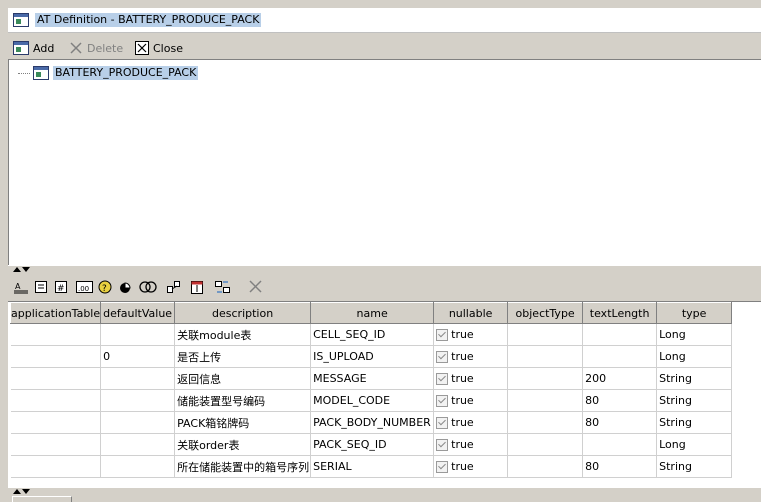  I want to click on cell-name: IS_UPLOAD, so click(372, 356).